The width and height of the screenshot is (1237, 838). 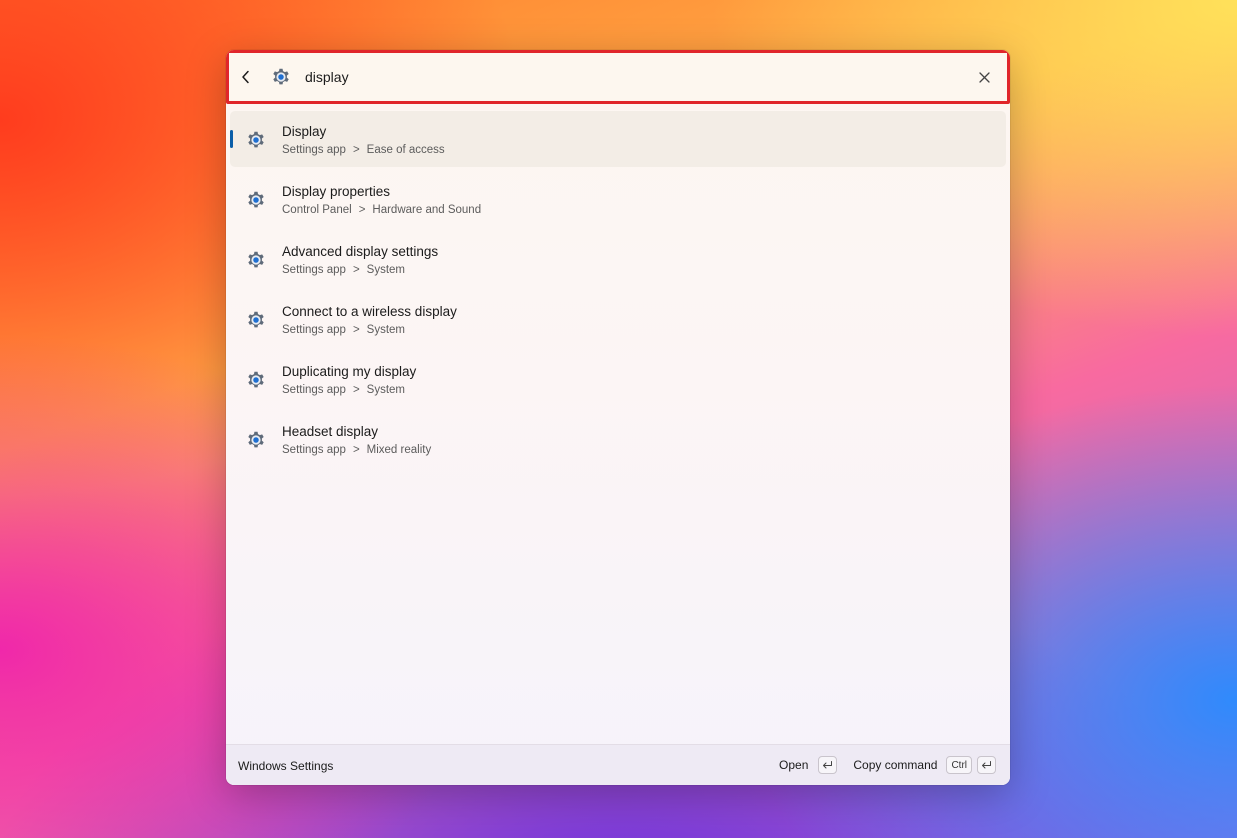 I want to click on result-title: Display properties, so click(x=336, y=191).